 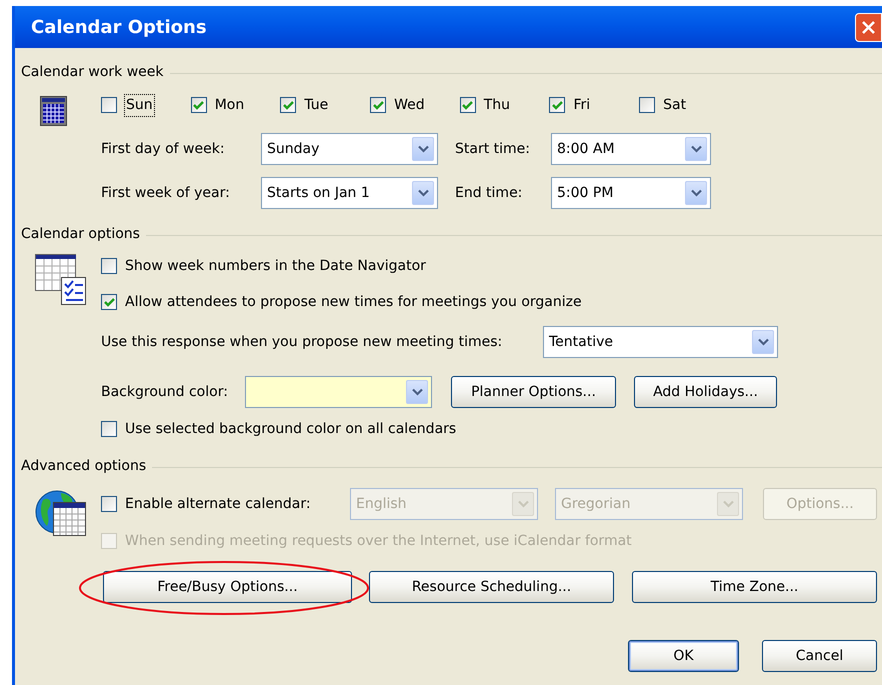 I want to click on close-icon, so click(x=868, y=27).